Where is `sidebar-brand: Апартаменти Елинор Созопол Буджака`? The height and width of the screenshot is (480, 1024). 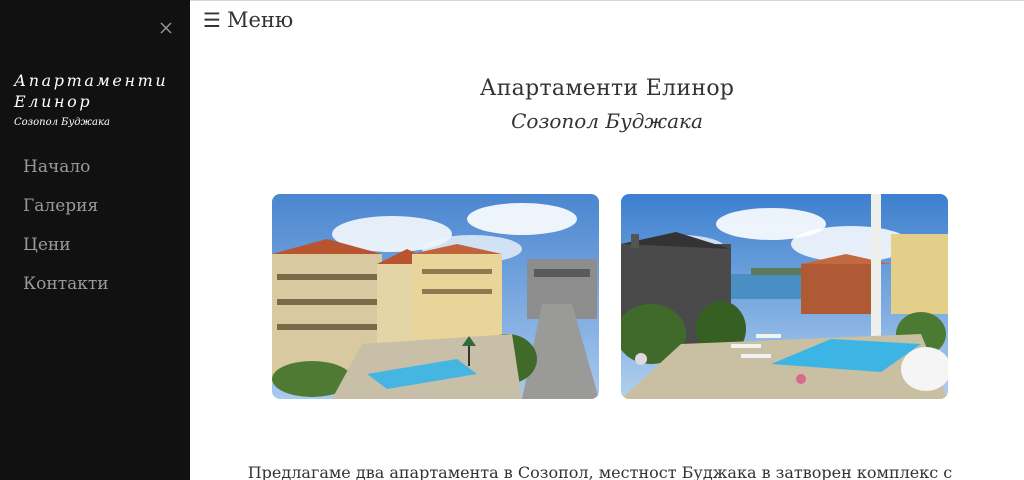 sidebar-brand: Апартаменти Елинор Созопол Буджака is located at coordinates (99, 99).